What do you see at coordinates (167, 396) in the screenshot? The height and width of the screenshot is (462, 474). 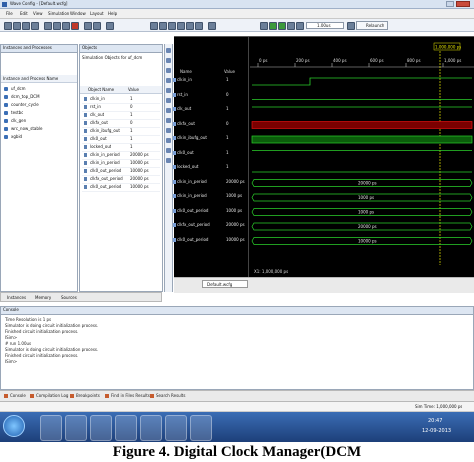 I see `tab-search-results: Search Results` at bounding box center [167, 396].